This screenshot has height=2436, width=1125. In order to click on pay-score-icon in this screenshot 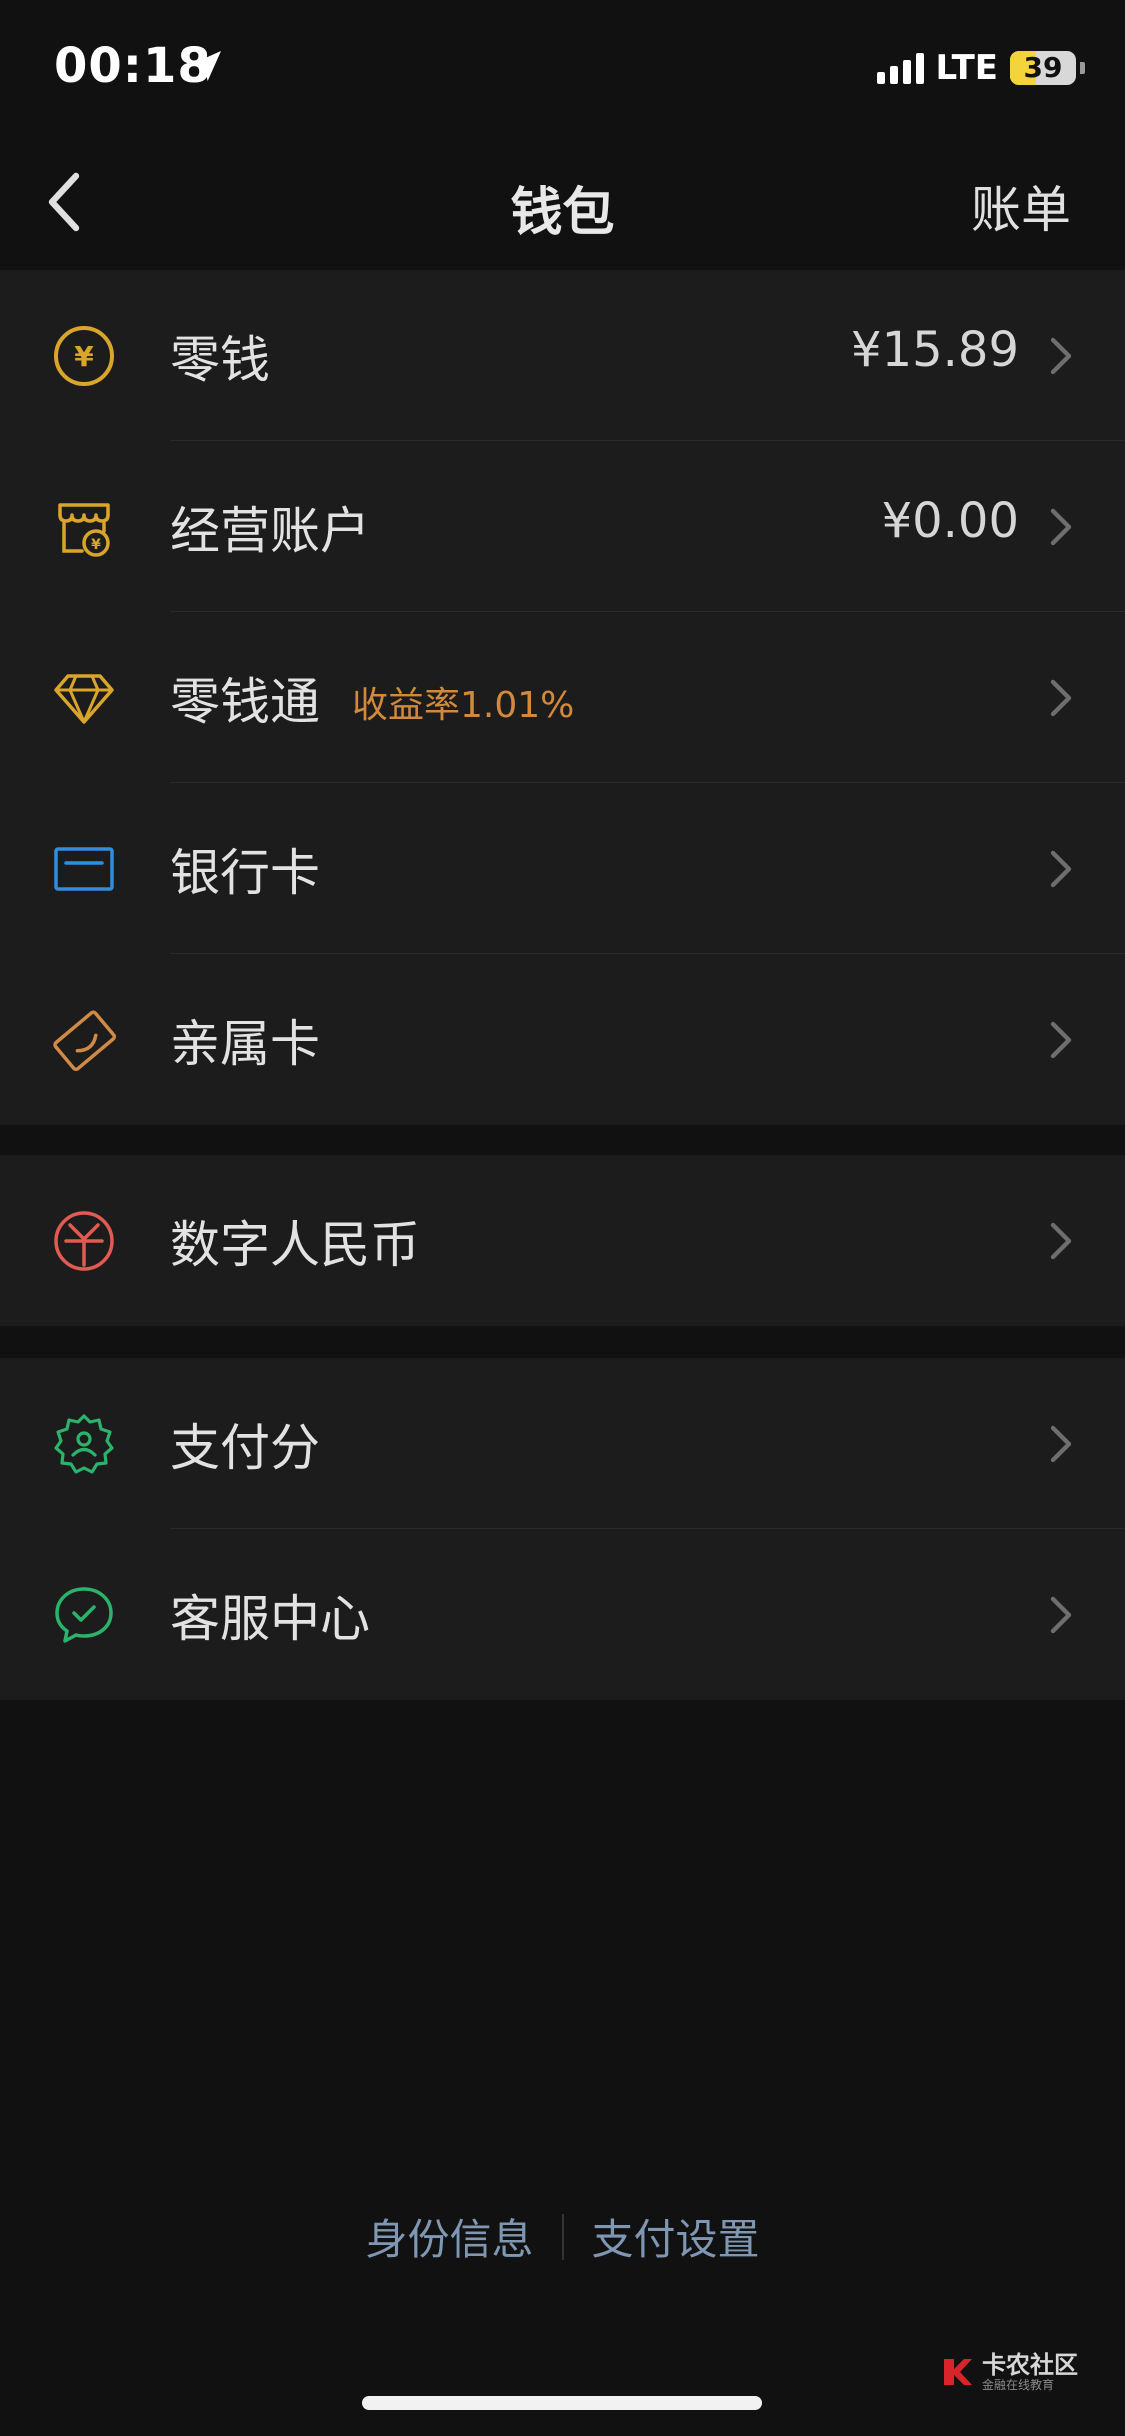, I will do `click(84, 1444)`.